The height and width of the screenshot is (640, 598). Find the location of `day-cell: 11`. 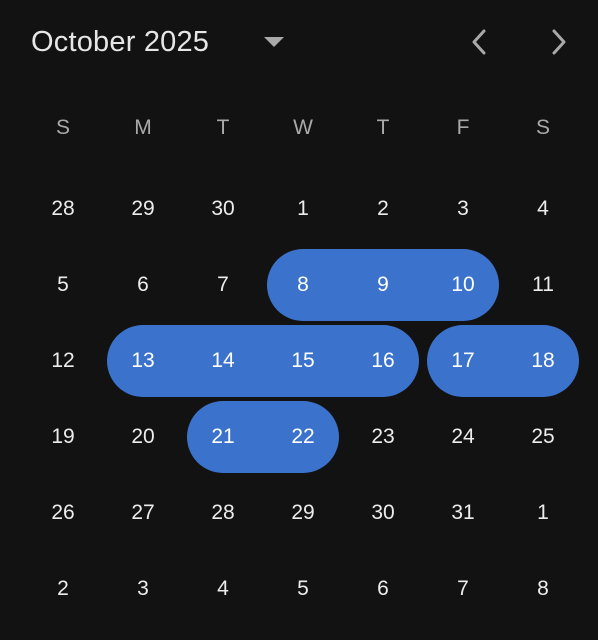

day-cell: 11 is located at coordinates (543, 285).